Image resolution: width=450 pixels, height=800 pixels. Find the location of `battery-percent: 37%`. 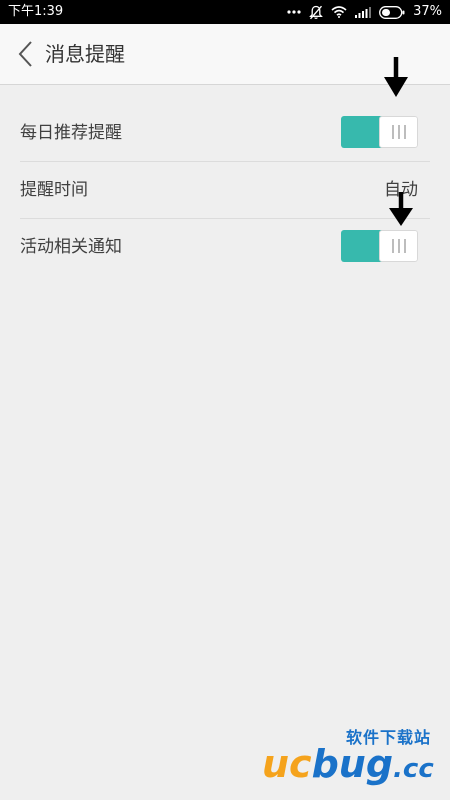

battery-percent: 37% is located at coordinates (427, 11).